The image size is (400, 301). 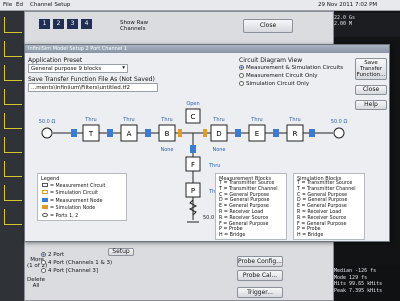 What do you see at coordinates (19, 5) in the screenshot?
I see `menu-edit: Ed` at bounding box center [19, 5].